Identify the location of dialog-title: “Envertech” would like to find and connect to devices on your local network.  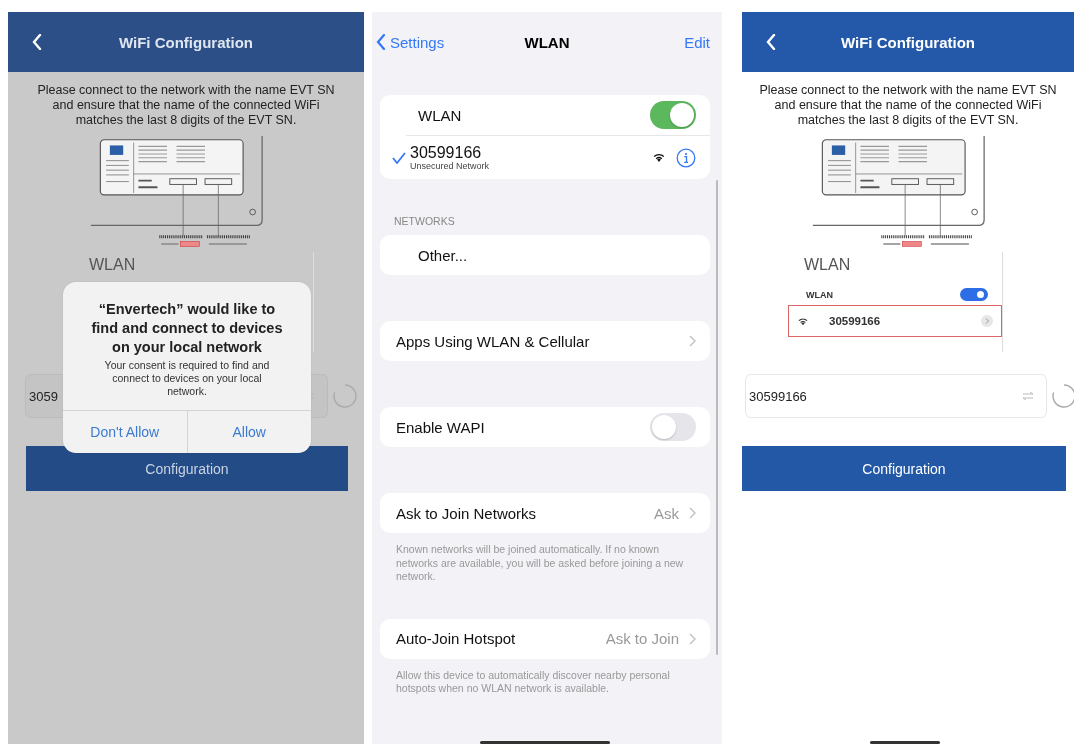
(187, 328).